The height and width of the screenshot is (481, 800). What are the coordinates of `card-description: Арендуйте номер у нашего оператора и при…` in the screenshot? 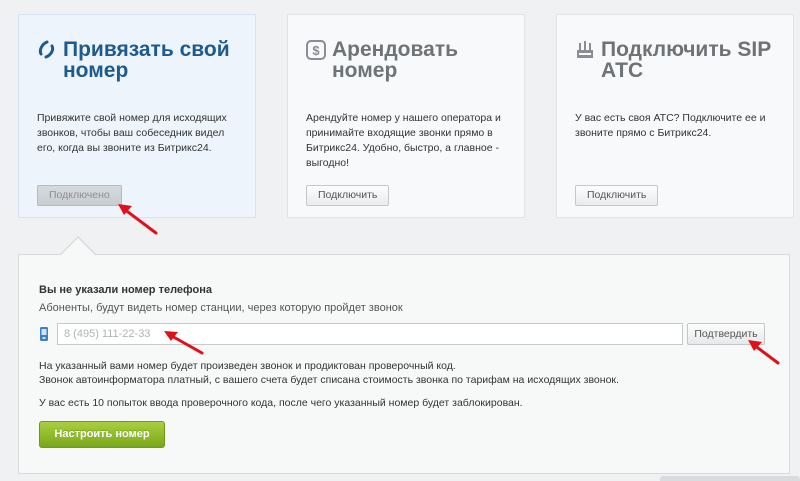 It's located at (403, 140).